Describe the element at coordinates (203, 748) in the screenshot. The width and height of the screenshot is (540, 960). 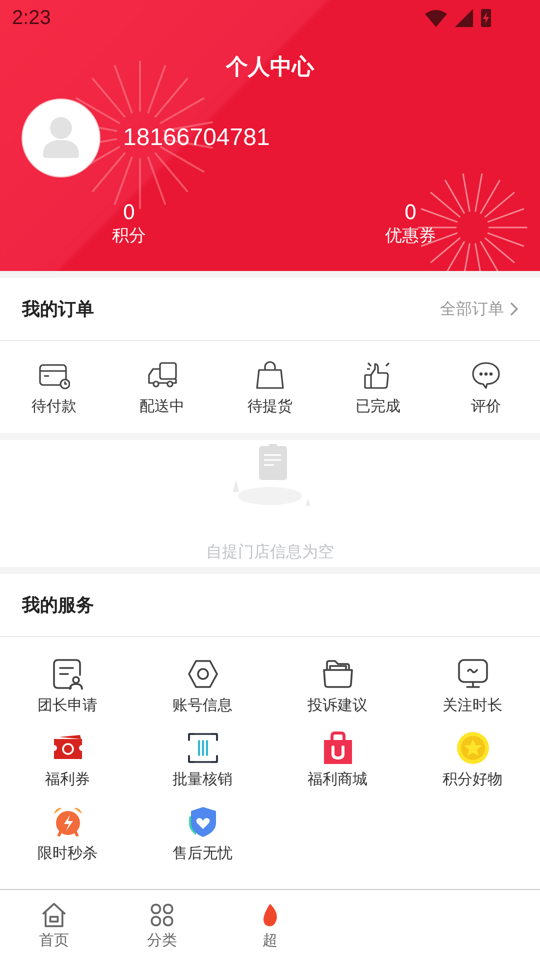
I see `scan-icon` at that location.